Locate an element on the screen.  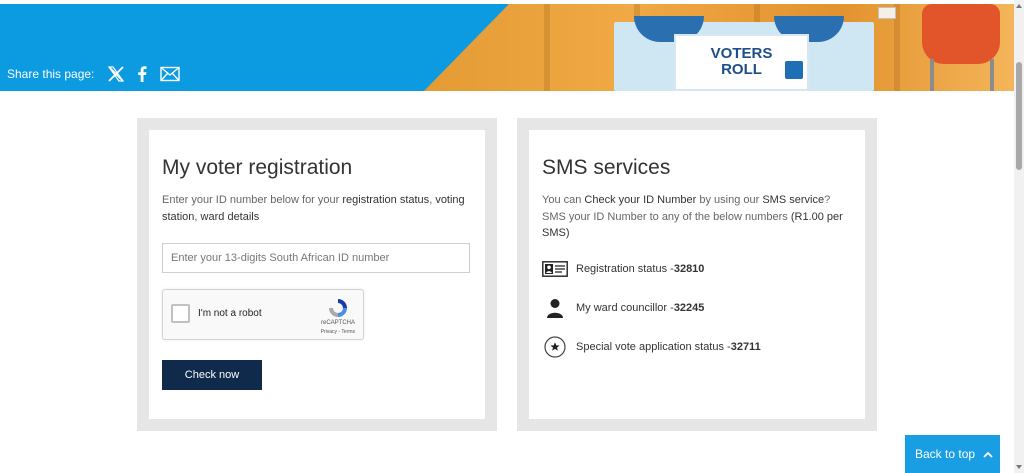
recaptcha-label: I'm not a robot is located at coordinates (230, 313).